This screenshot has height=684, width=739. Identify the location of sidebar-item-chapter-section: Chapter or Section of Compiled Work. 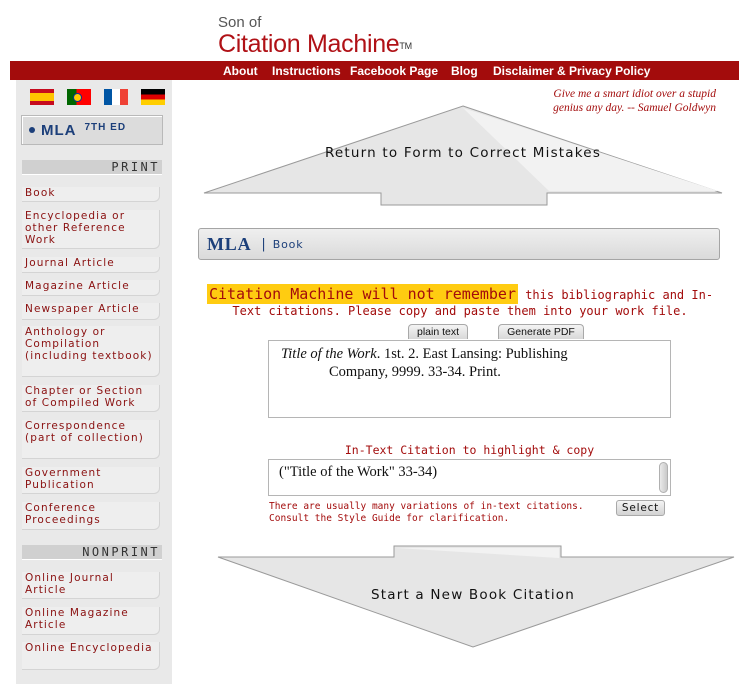
(91, 398).